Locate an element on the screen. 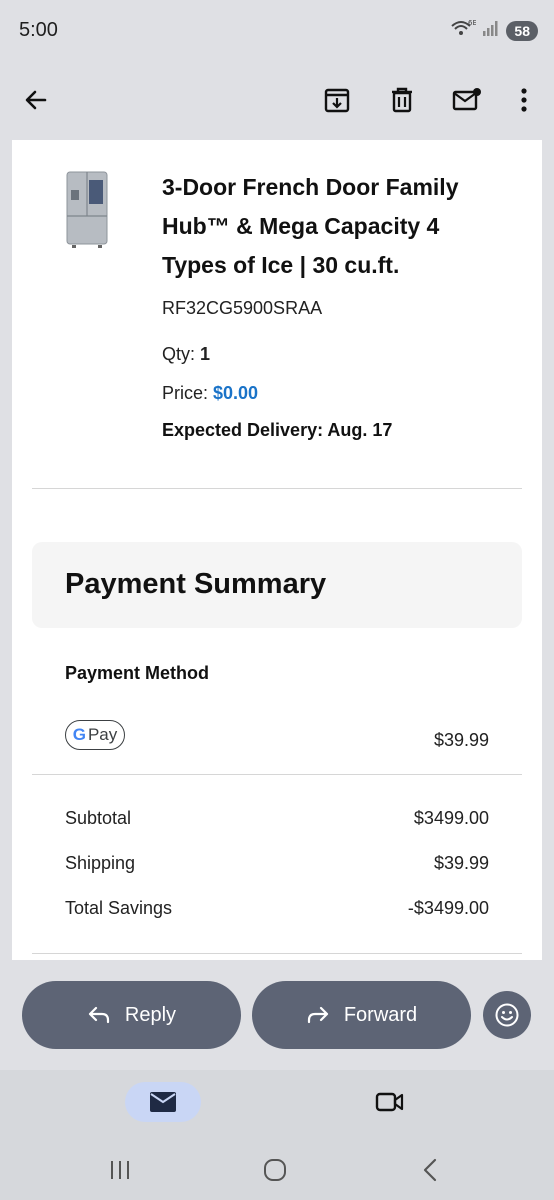 The height and width of the screenshot is (1200, 554). price-label: Price: is located at coordinates (188, 393).